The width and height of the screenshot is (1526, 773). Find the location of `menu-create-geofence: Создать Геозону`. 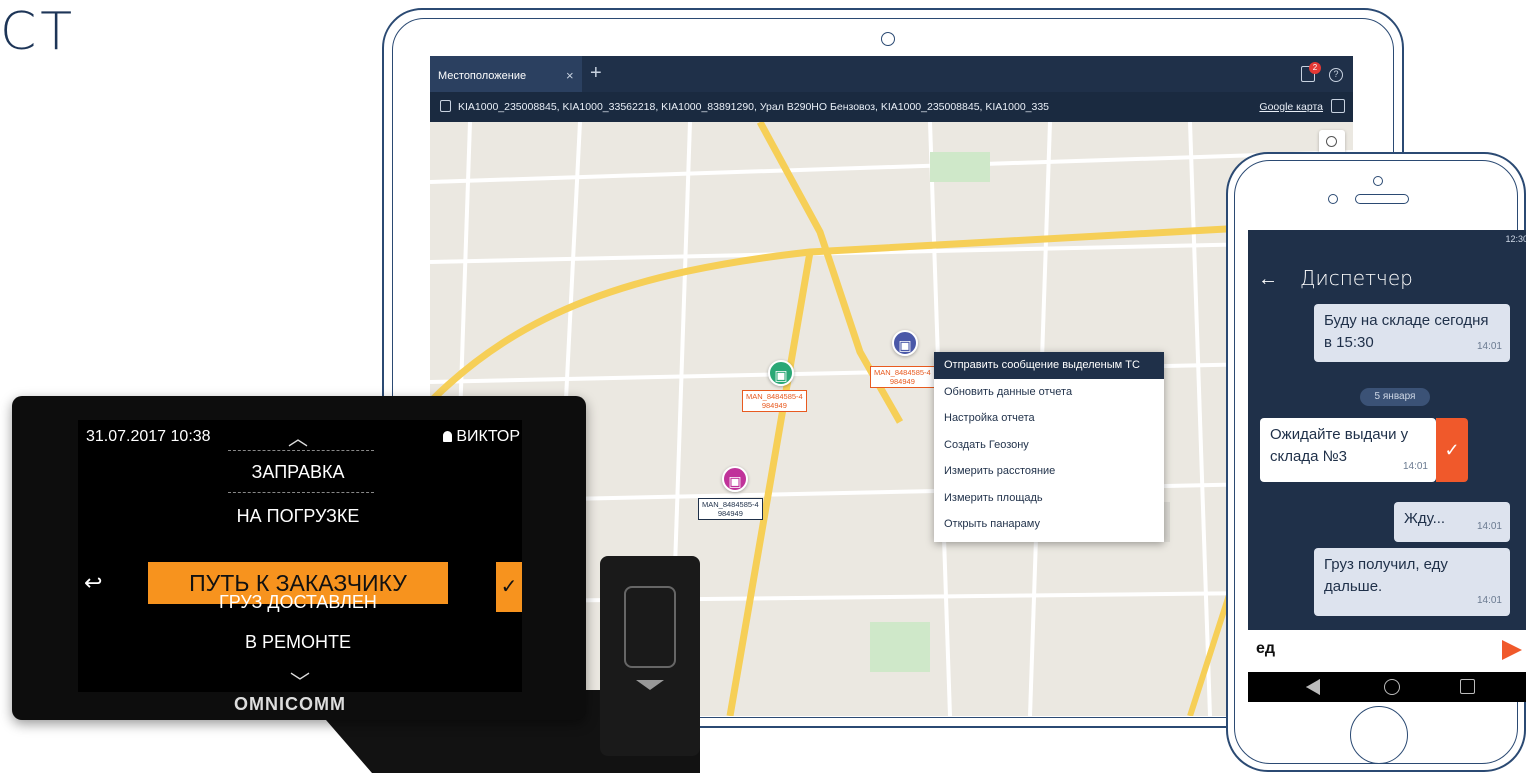

menu-create-geofence: Создать Геозону is located at coordinates (1049, 445).